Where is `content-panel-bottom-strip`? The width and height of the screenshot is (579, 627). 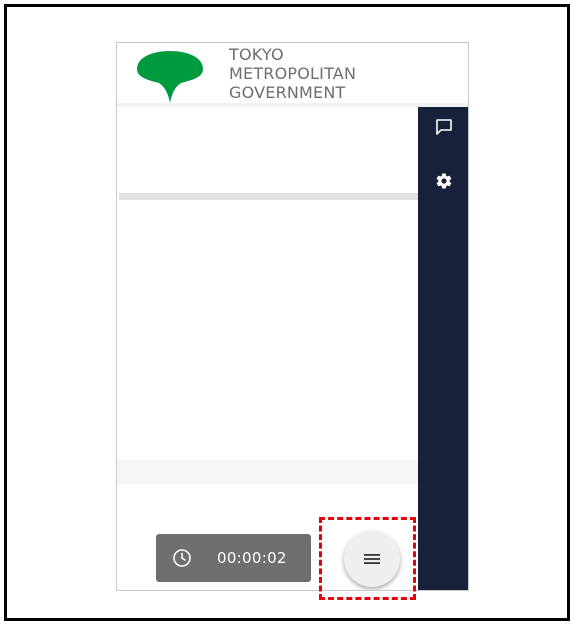
content-panel-bottom-strip is located at coordinates (267, 472).